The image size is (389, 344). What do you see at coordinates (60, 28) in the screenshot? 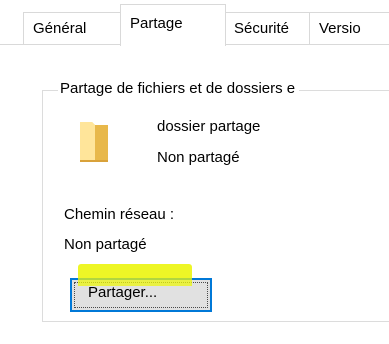
I see `tab-label: Général` at bounding box center [60, 28].